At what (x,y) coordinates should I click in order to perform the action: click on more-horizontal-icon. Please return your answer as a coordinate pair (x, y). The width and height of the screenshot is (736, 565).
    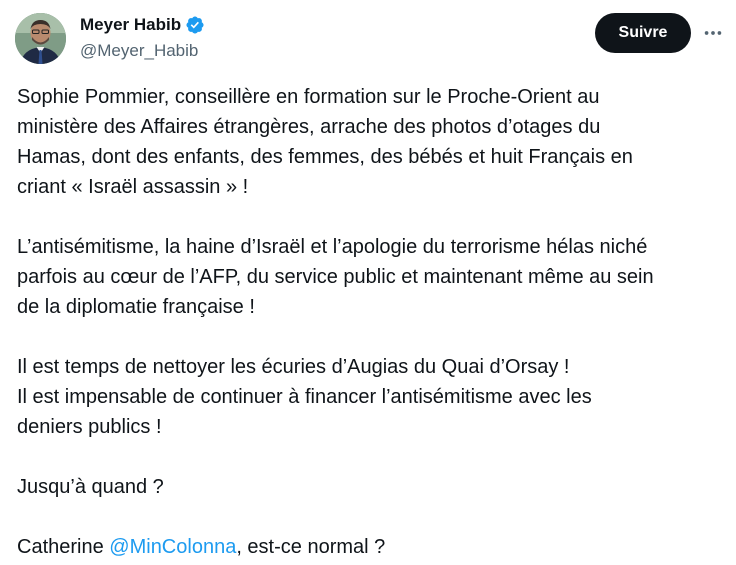
    Looking at the image, I should click on (713, 33).